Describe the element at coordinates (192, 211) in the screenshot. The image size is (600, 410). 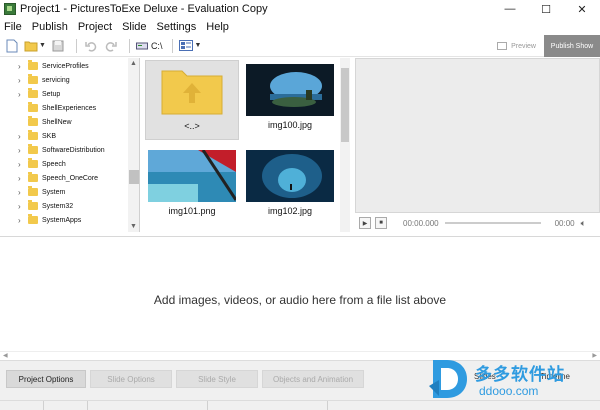
I see `file-label: img101.png` at that location.